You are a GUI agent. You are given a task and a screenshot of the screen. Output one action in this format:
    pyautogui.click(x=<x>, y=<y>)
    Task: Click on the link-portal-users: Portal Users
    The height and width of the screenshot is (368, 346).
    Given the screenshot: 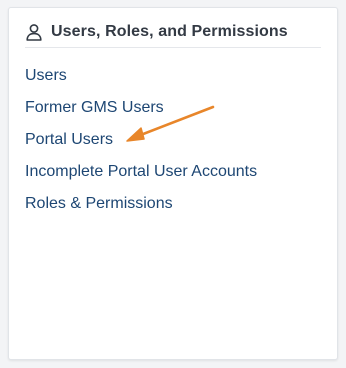 What is the action you would take?
    pyautogui.click(x=69, y=139)
    